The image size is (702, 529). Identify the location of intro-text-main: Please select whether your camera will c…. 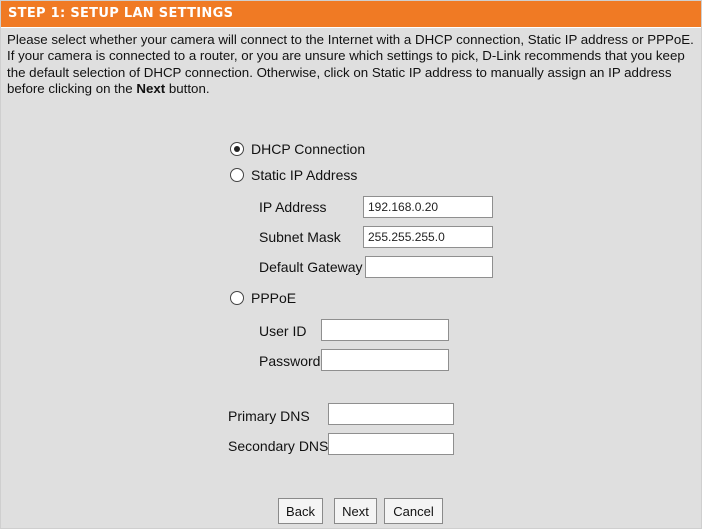
(350, 64).